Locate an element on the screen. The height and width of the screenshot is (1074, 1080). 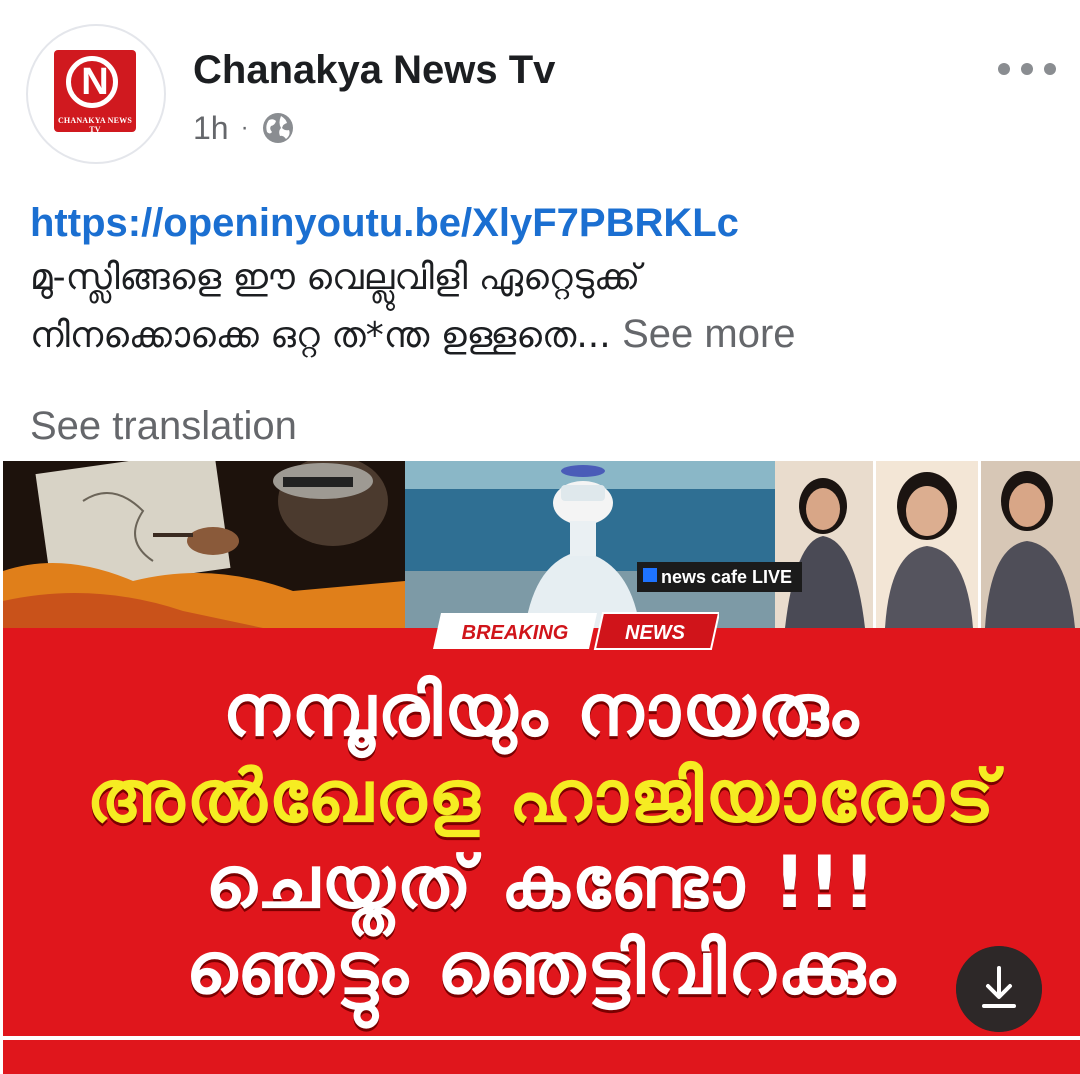
headline-line-4: ഞെട്ടും ഞെട്ടിവിറക്കും is located at coordinates (541, 968).